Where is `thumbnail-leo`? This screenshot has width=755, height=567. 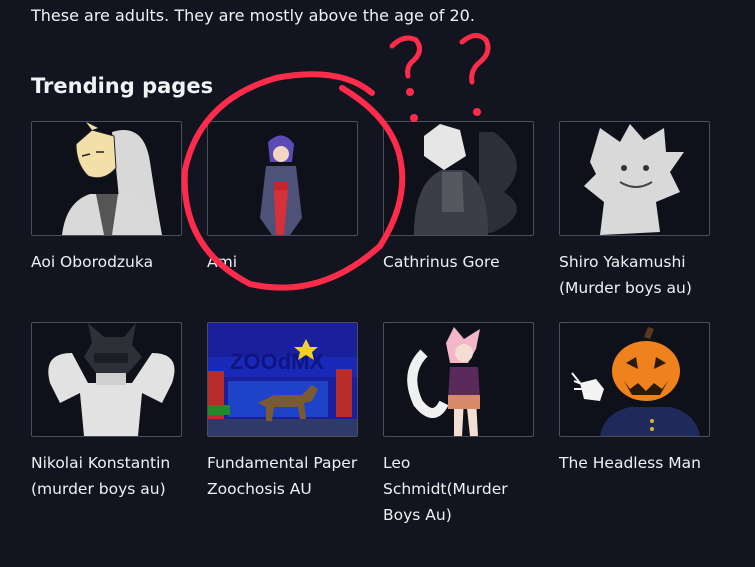
thumbnail-leo is located at coordinates (458, 379).